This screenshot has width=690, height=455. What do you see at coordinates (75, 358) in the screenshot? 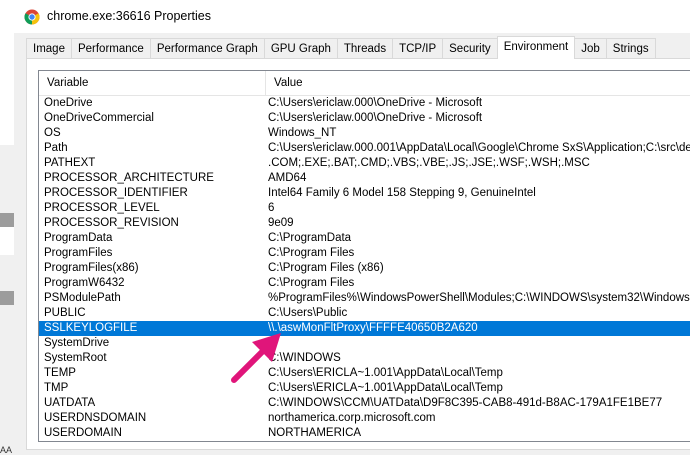
I see `variable-name: SystemRoot` at bounding box center [75, 358].